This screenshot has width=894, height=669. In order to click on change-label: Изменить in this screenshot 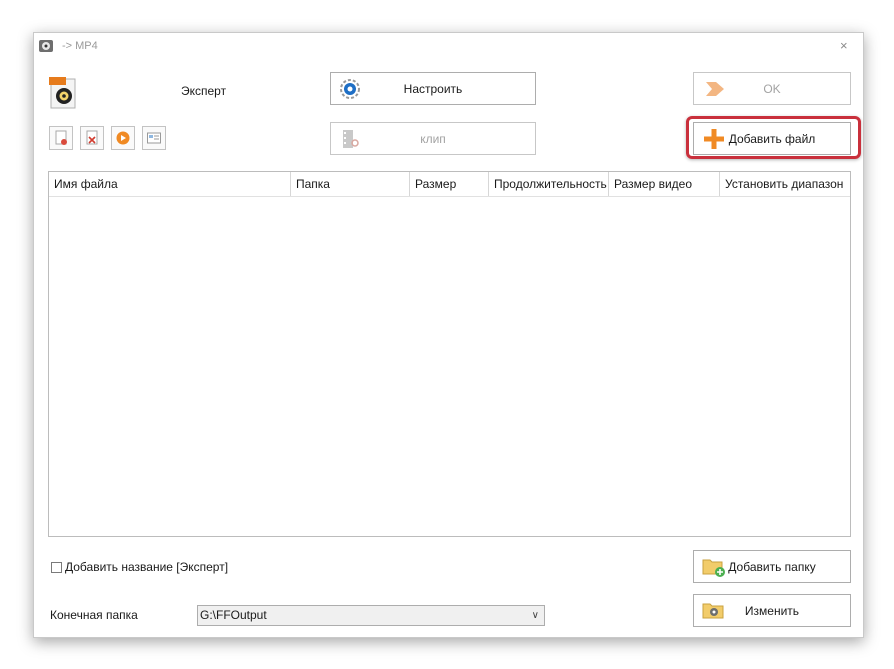, I will do `click(772, 610)`.